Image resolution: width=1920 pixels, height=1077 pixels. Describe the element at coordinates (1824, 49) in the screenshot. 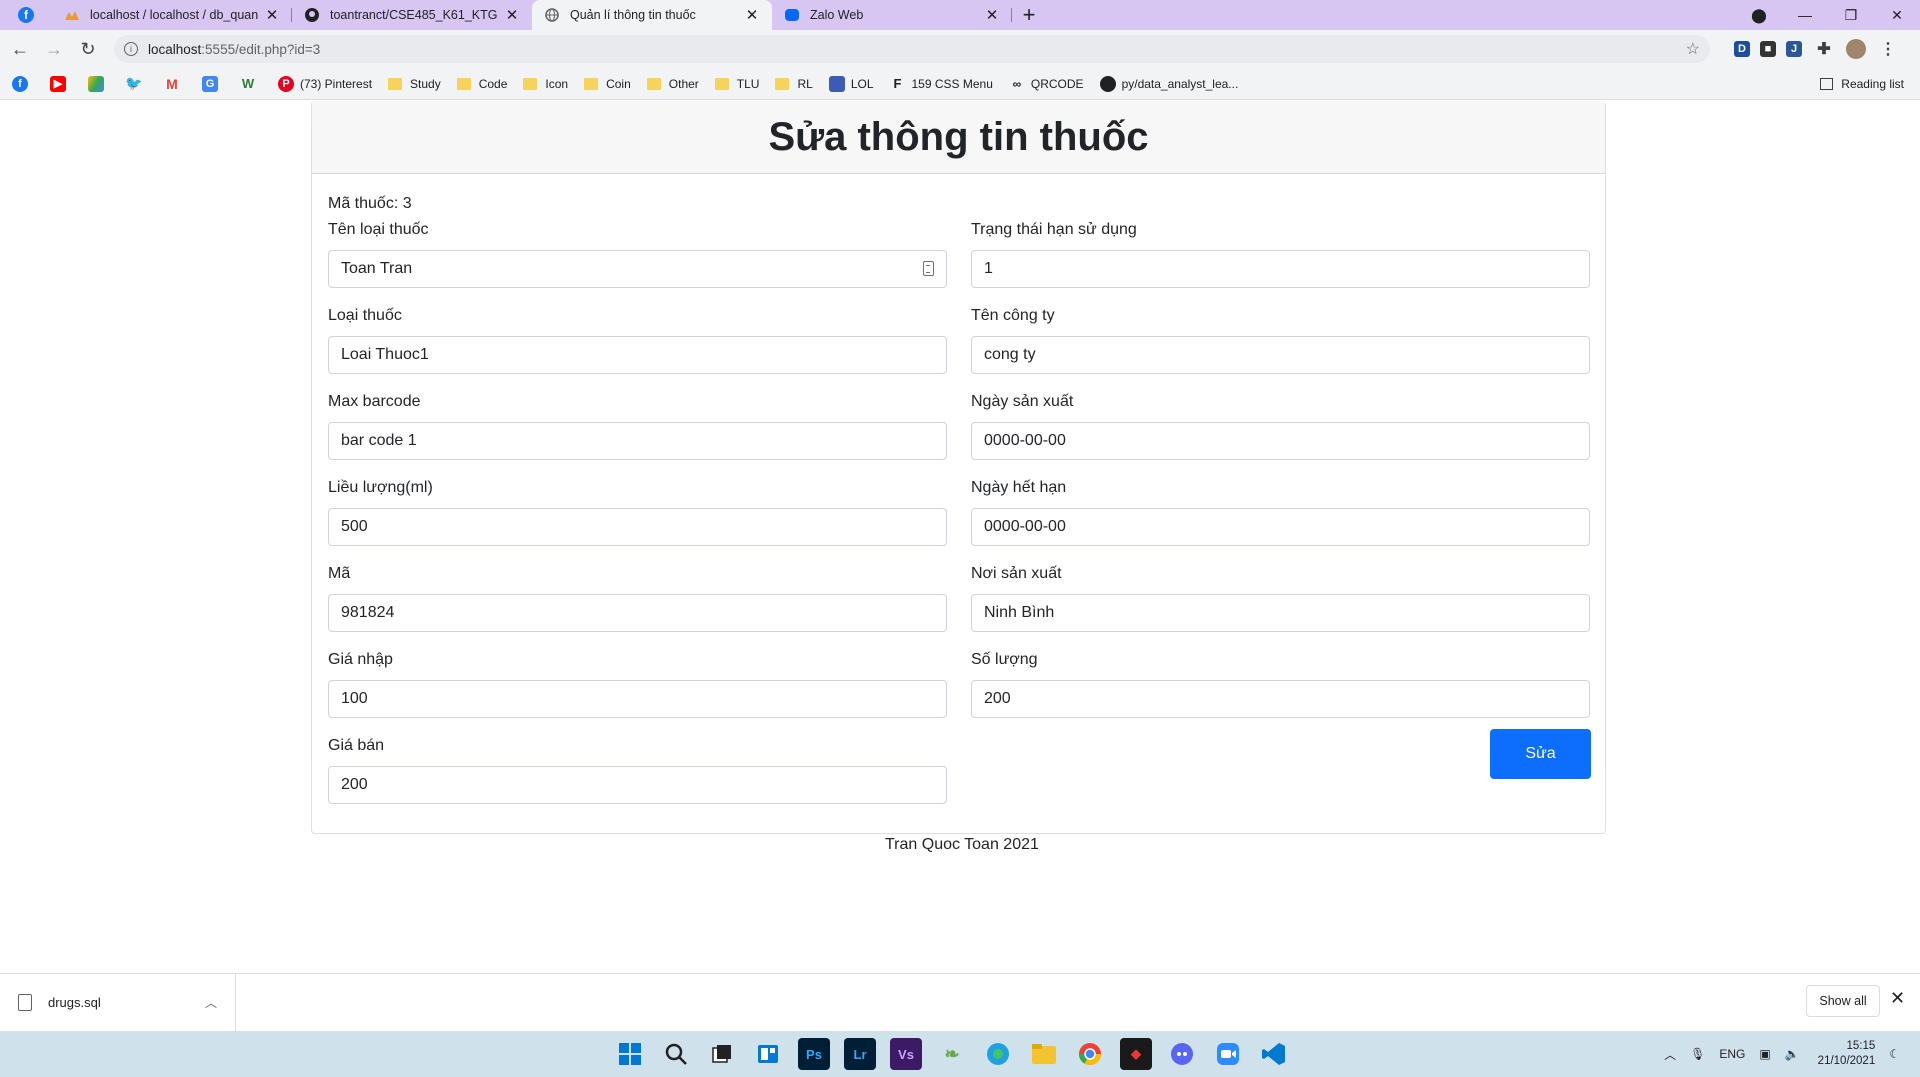

I see `extensions-puzzle-icon: ✚` at that location.